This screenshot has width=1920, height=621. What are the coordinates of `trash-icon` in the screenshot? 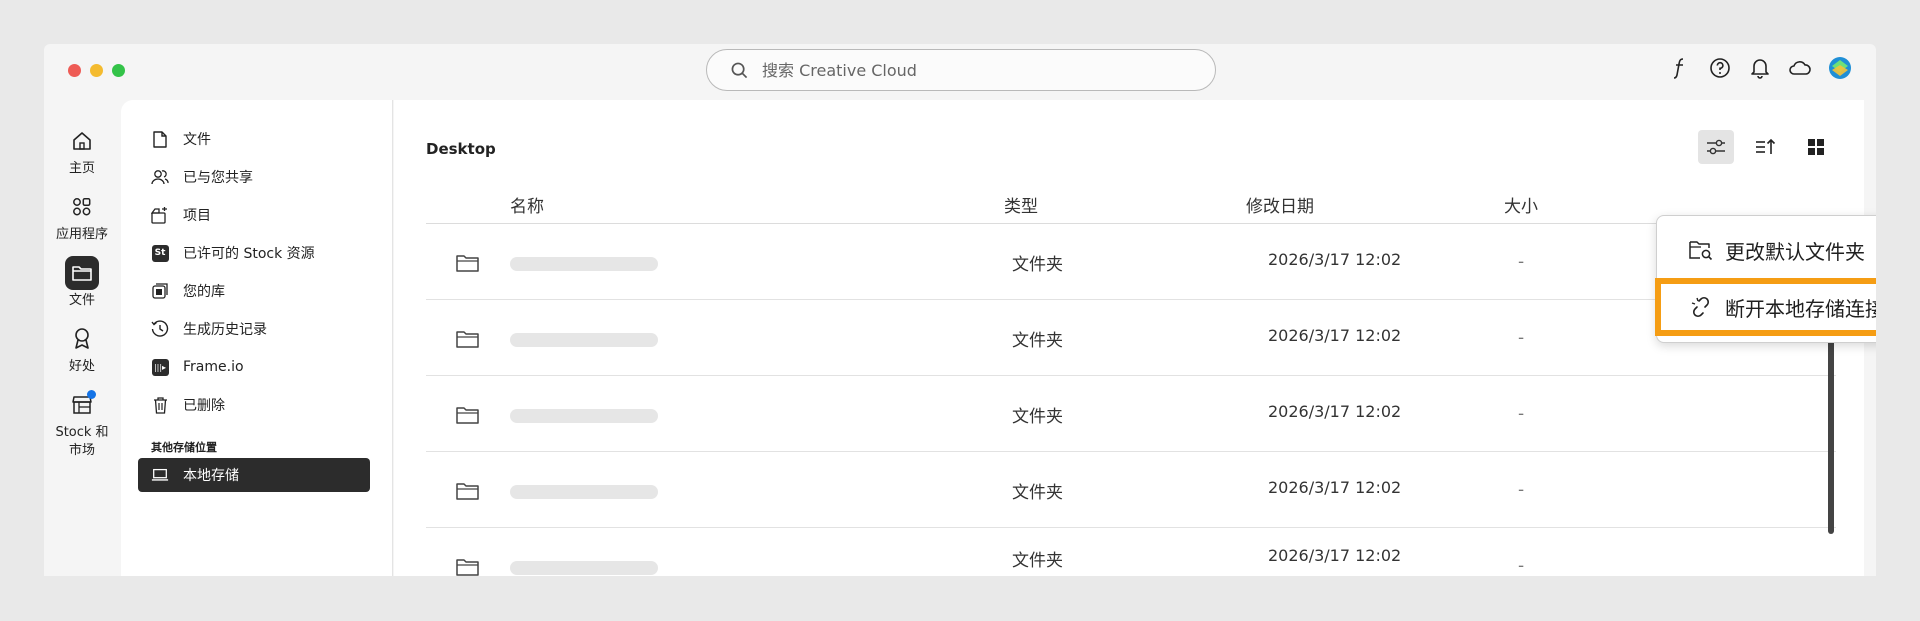 It's located at (160, 405).